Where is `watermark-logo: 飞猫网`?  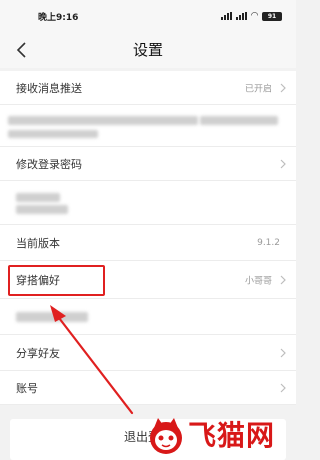
watermark-logo: 飞猫网 is located at coordinates (218, 437).